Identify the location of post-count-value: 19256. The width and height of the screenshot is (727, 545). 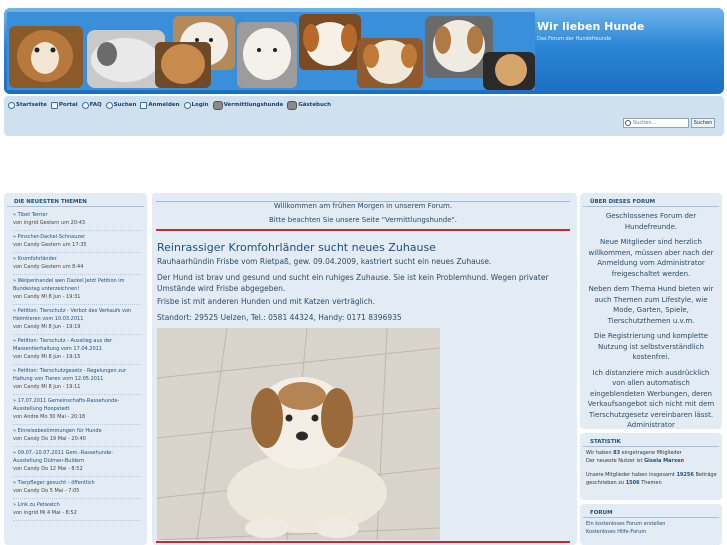
(685, 475).